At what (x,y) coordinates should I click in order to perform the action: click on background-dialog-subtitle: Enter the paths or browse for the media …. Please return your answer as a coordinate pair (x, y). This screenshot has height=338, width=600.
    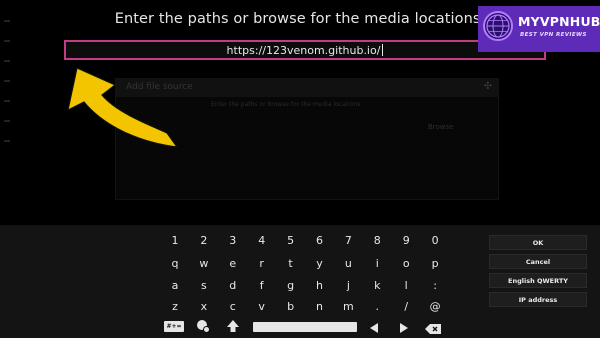
    Looking at the image, I should click on (287, 104).